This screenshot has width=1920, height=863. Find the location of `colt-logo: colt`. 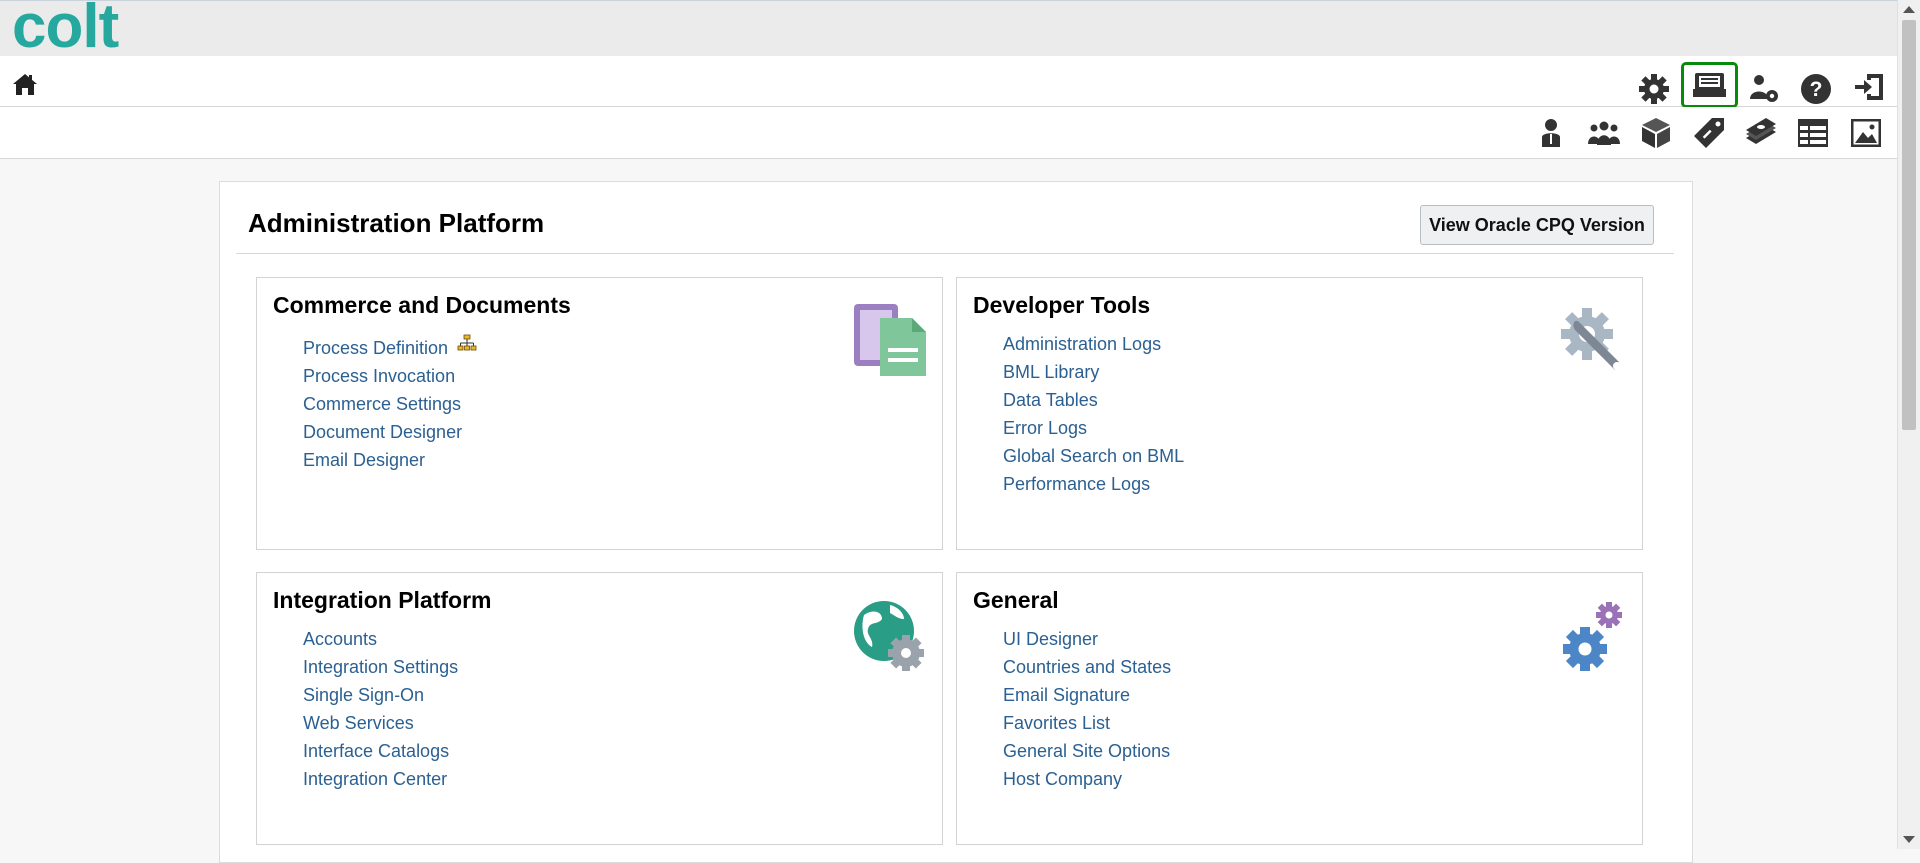

colt-logo: colt is located at coordinates (65, 29).